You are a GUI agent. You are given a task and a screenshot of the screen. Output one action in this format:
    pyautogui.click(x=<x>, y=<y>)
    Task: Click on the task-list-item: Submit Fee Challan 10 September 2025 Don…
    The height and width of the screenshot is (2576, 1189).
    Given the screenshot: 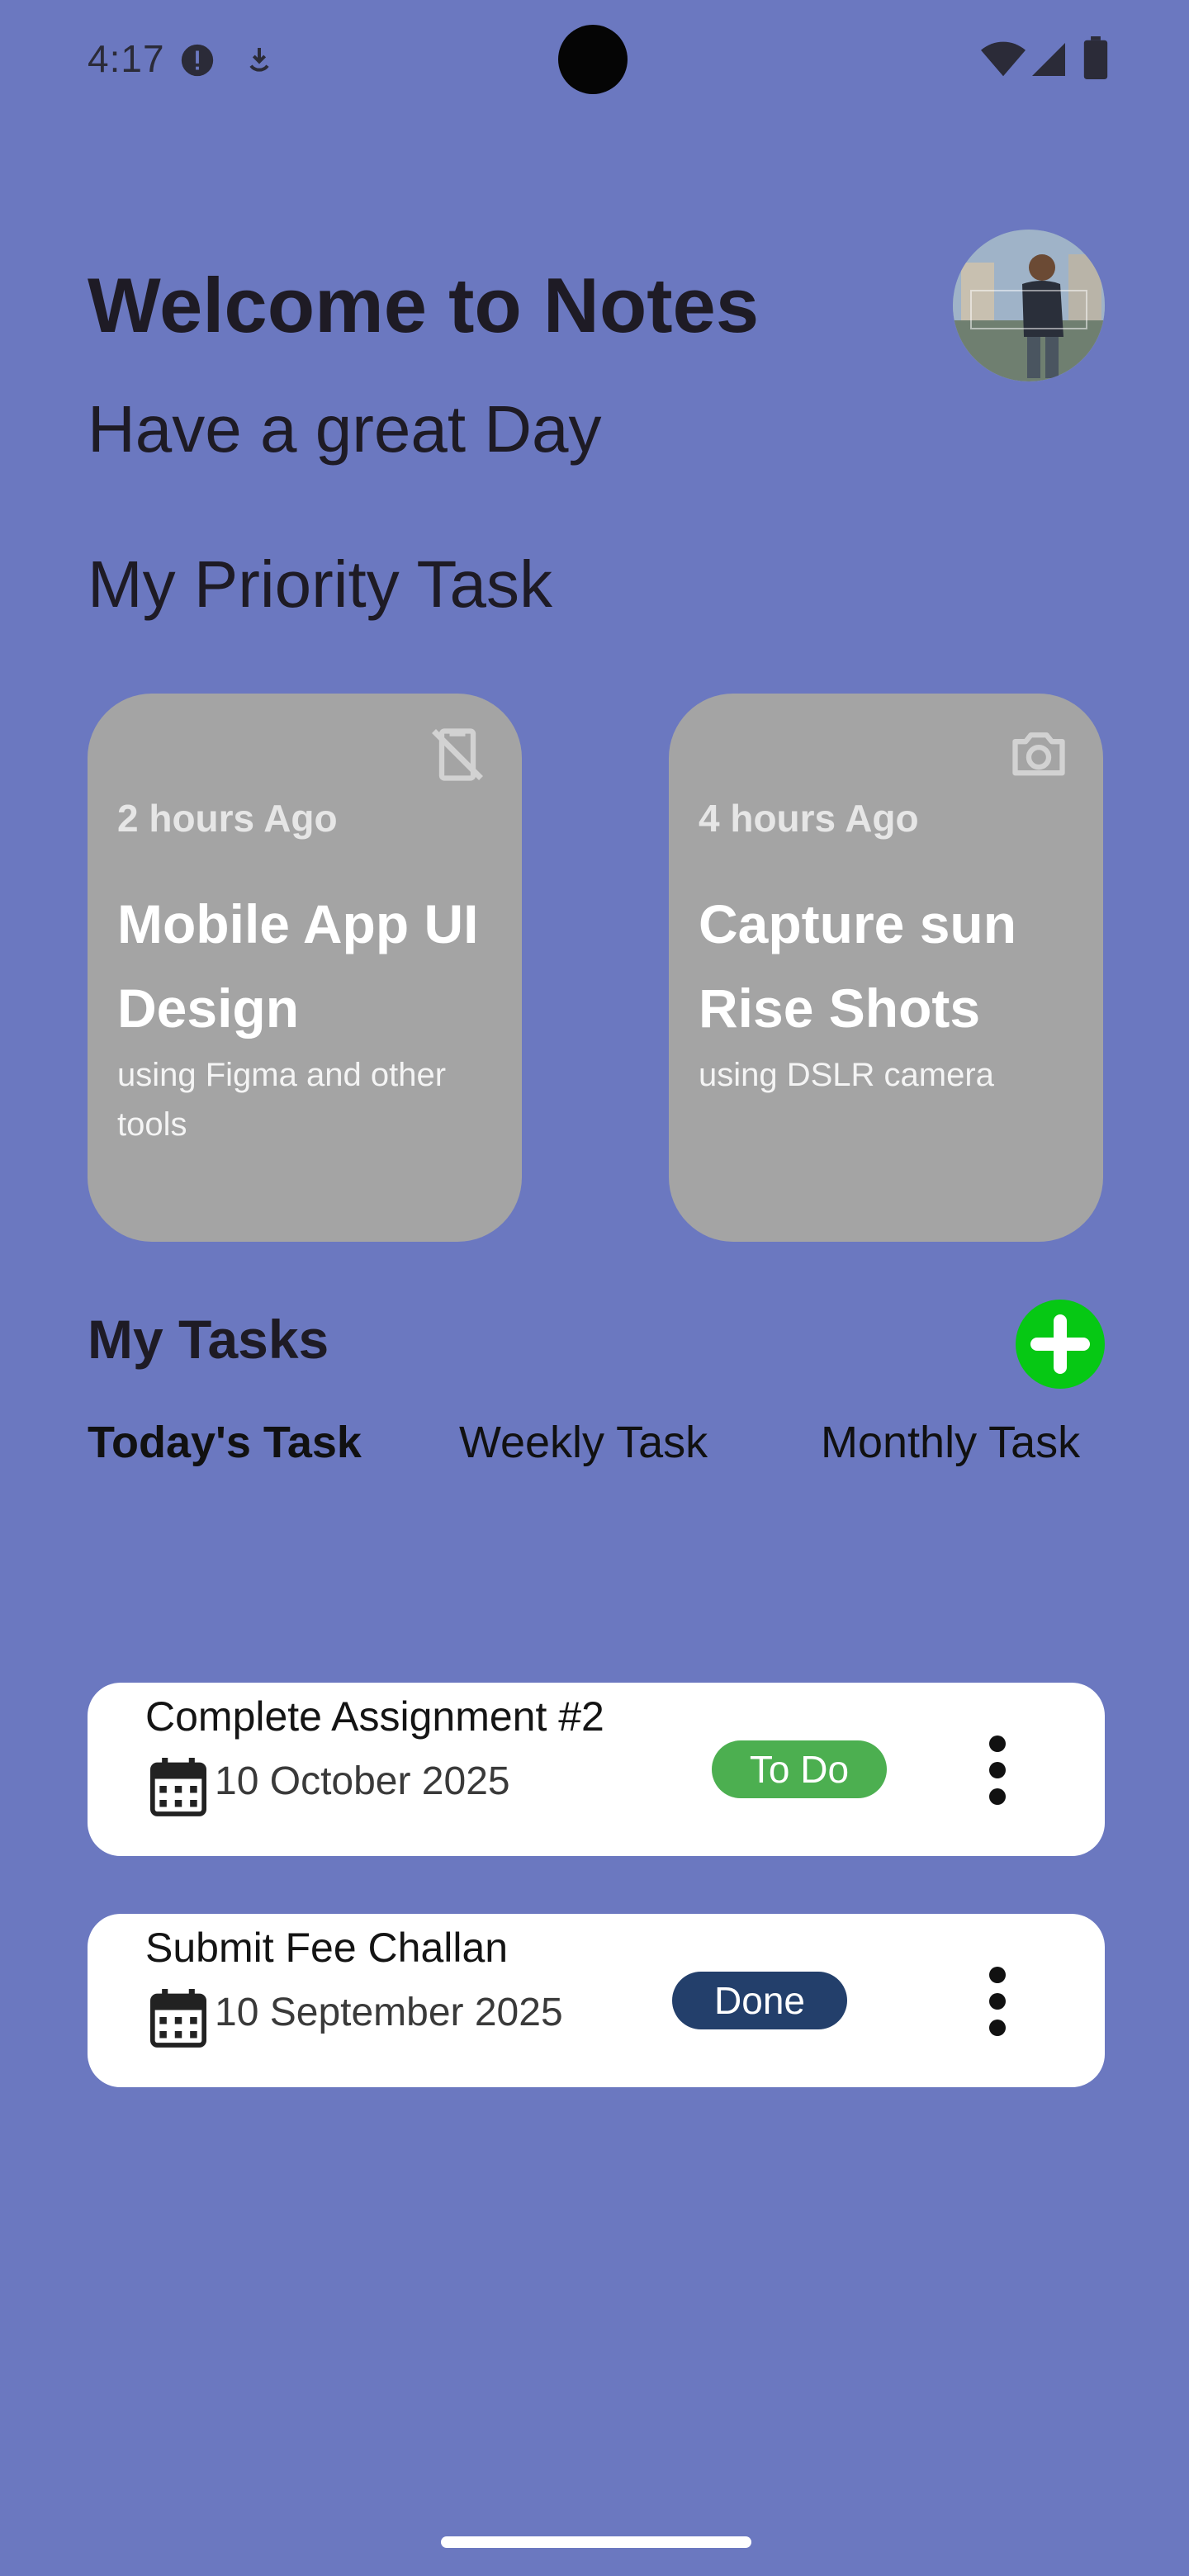 What is the action you would take?
    pyautogui.click(x=596, y=2000)
    